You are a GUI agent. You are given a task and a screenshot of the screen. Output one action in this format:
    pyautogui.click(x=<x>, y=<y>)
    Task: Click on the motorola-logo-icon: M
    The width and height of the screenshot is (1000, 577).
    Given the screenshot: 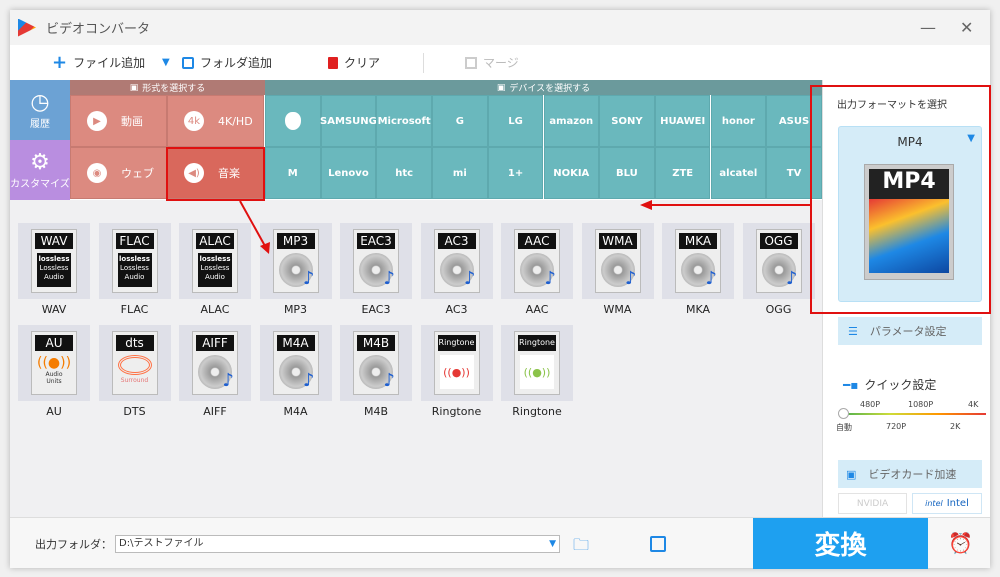 What is the action you would take?
    pyautogui.click(x=292, y=173)
    